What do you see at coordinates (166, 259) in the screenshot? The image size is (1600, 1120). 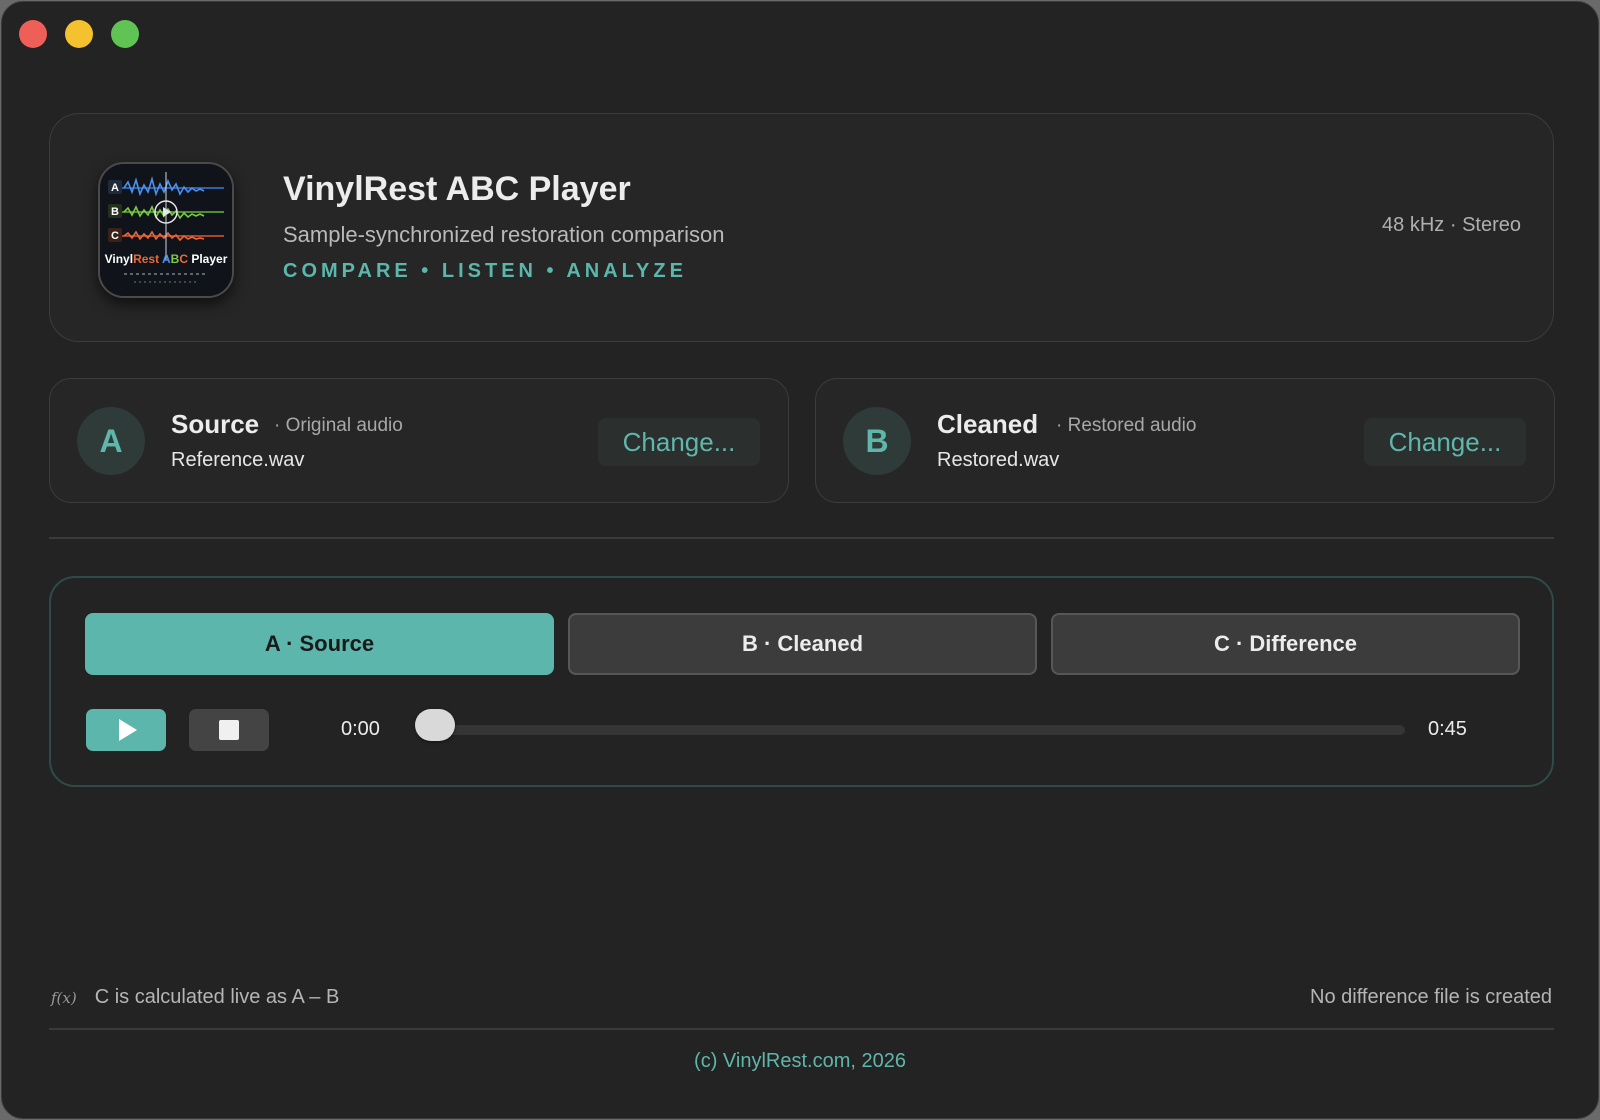 I see `svg-text: VinylRest ABC Player` at bounding box center [166, 259].